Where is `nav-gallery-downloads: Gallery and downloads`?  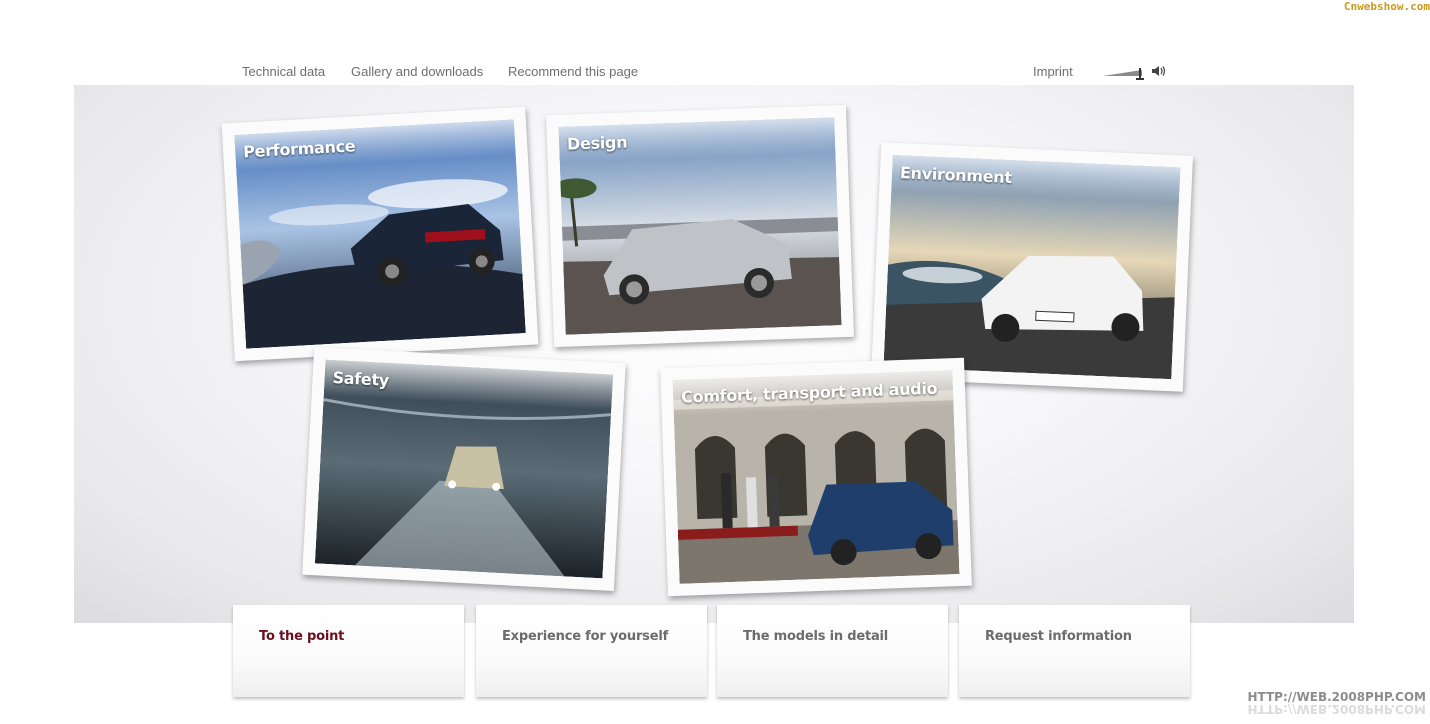
nav-gallery-downloads: Gallery and downloads is located at coordinates (417, 71).